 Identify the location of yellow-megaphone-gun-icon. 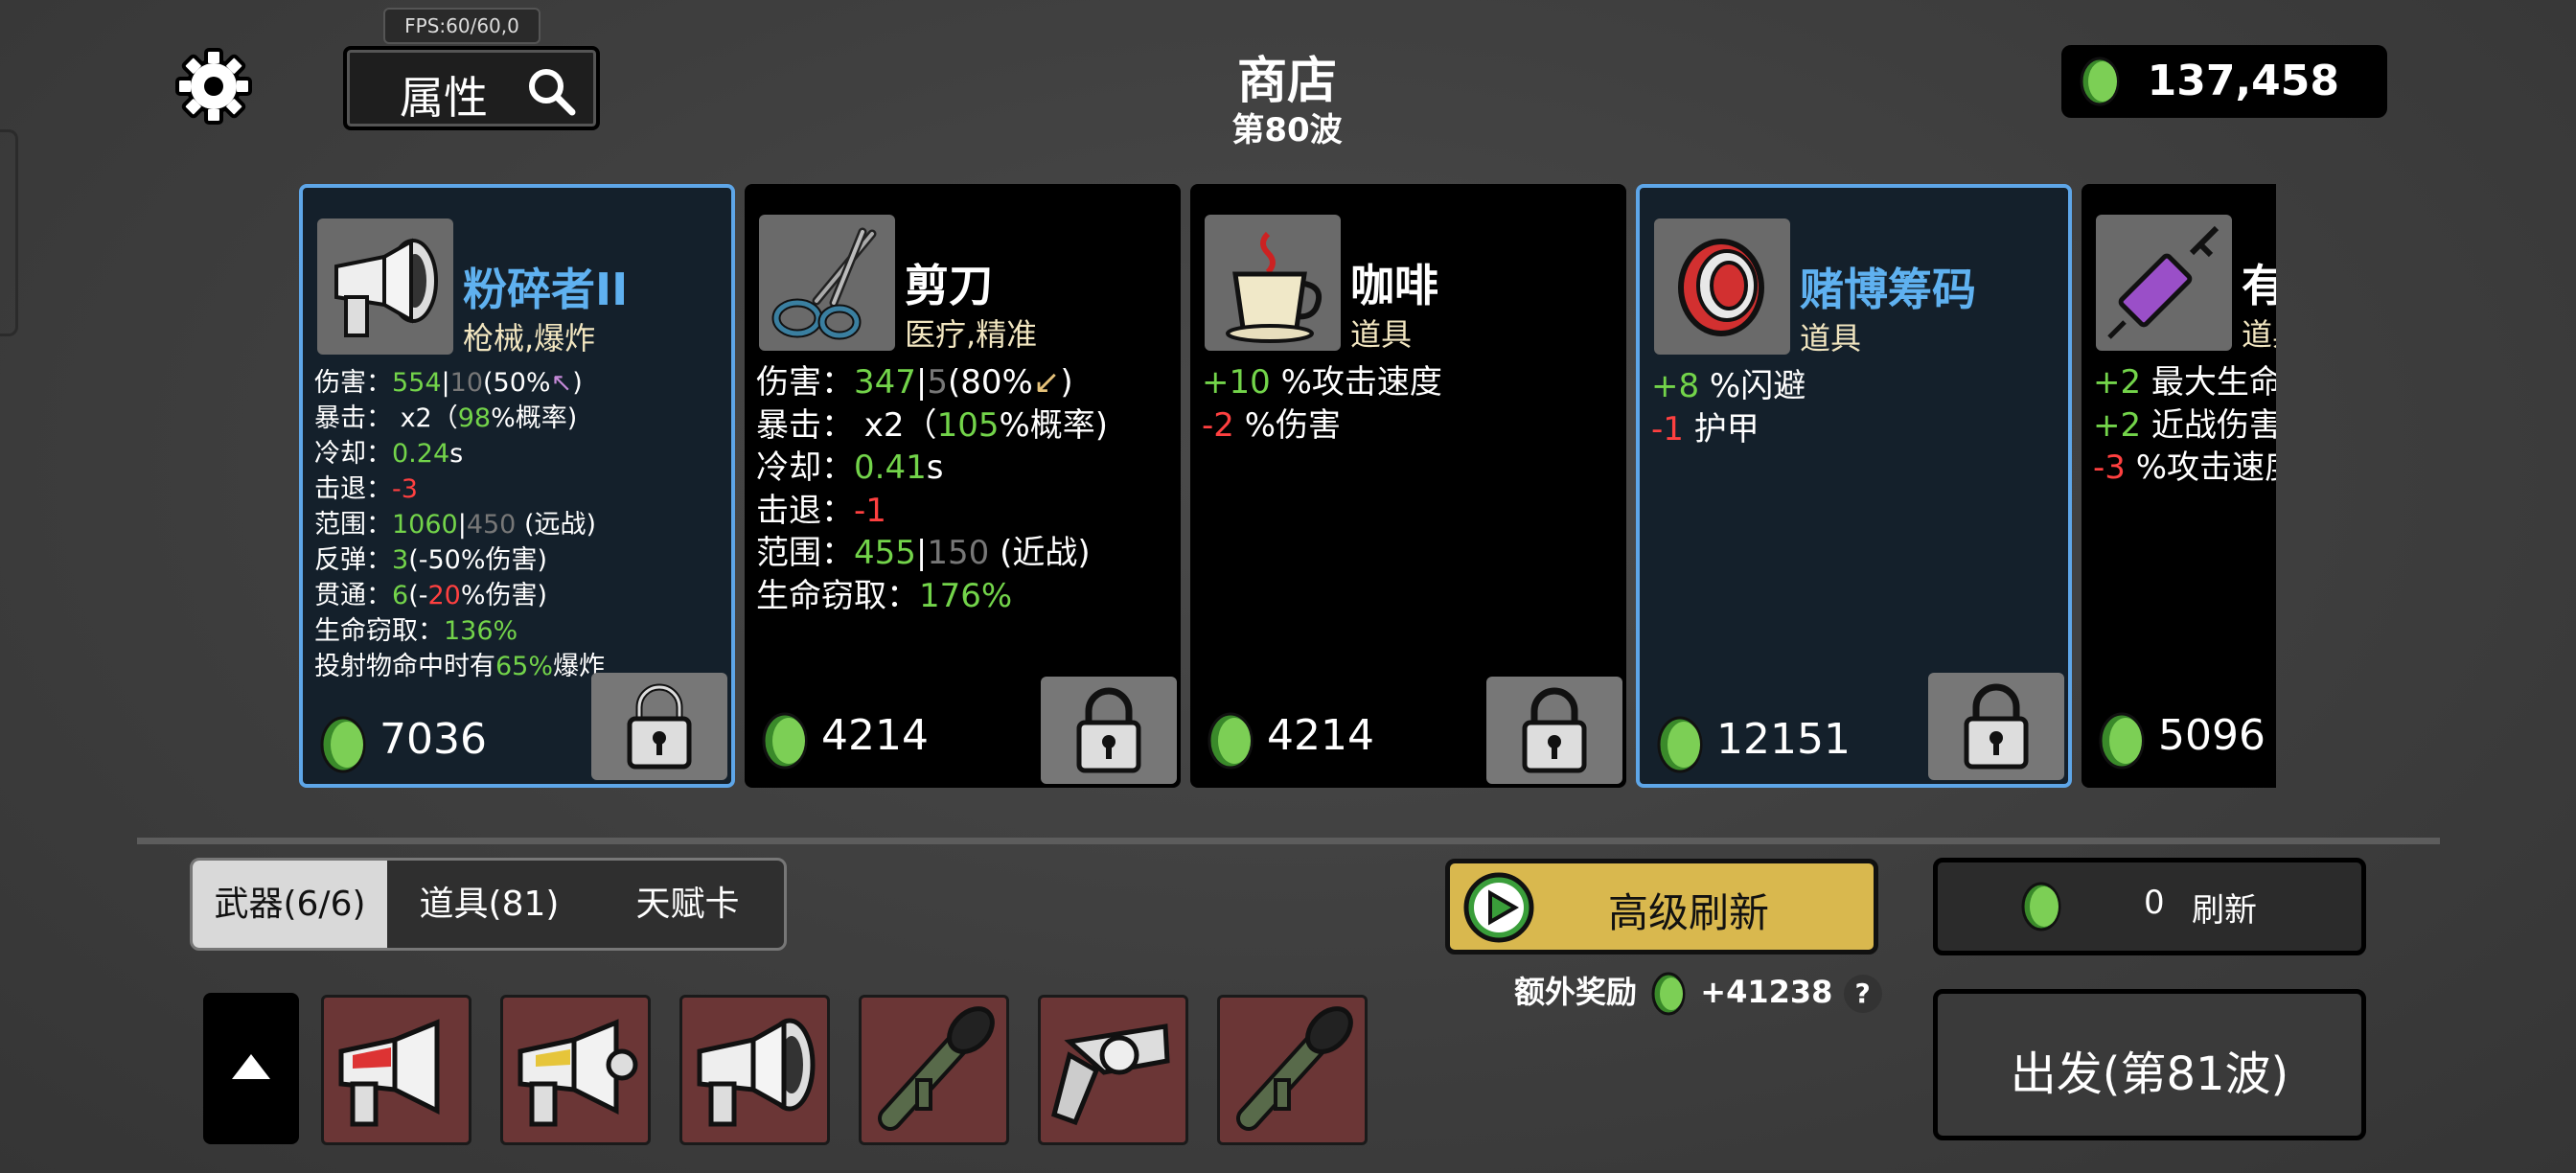
(578, 1073).